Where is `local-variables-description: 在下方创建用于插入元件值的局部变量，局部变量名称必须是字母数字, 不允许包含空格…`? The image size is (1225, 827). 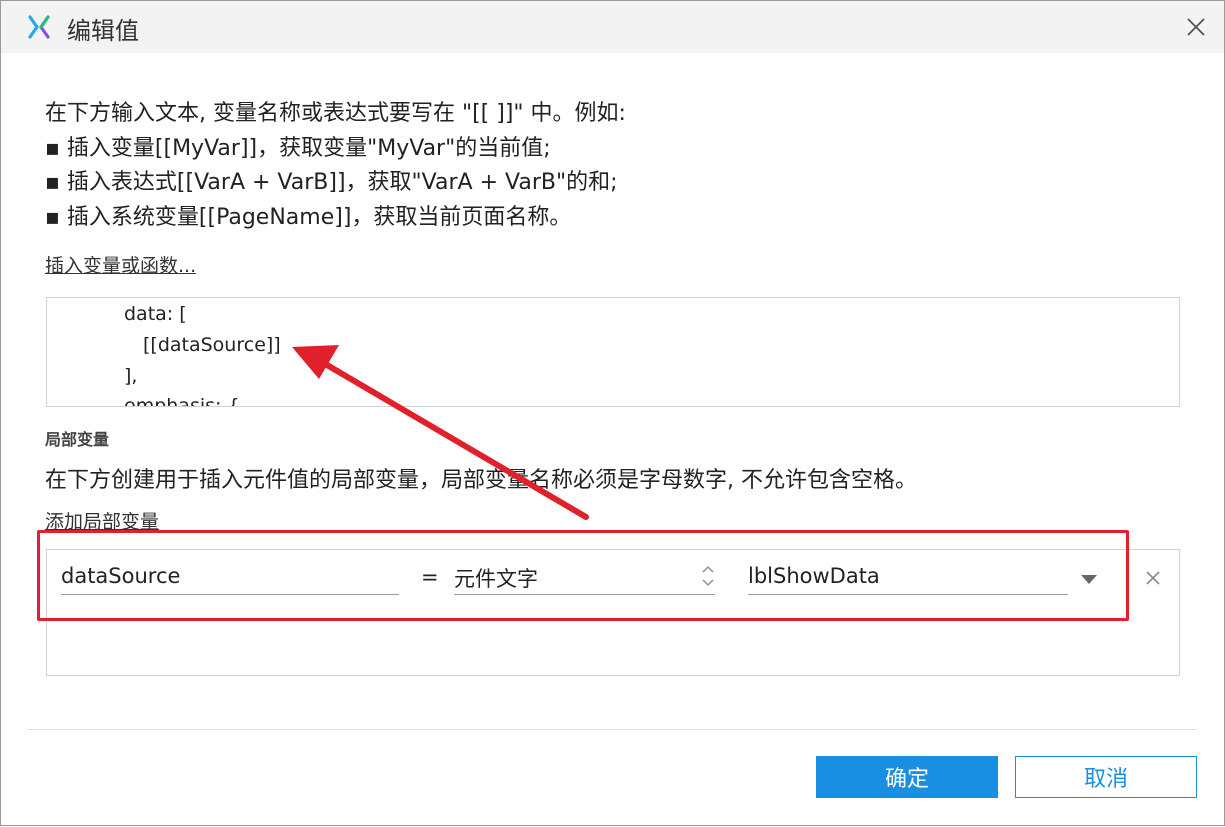 local-variables-description: 在下方创建用于插入元件值的局部变量，局部变量名称必须是字母数字, 不允许包含空格… is located at coordinates (481, 480).